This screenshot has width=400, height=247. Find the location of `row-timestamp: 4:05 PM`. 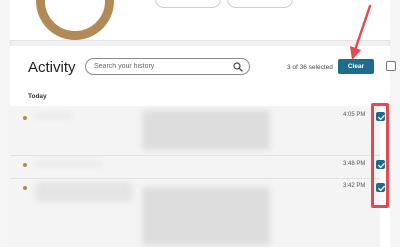

row-timestamp: 4:05 PM is located at coordinates (354, 115).